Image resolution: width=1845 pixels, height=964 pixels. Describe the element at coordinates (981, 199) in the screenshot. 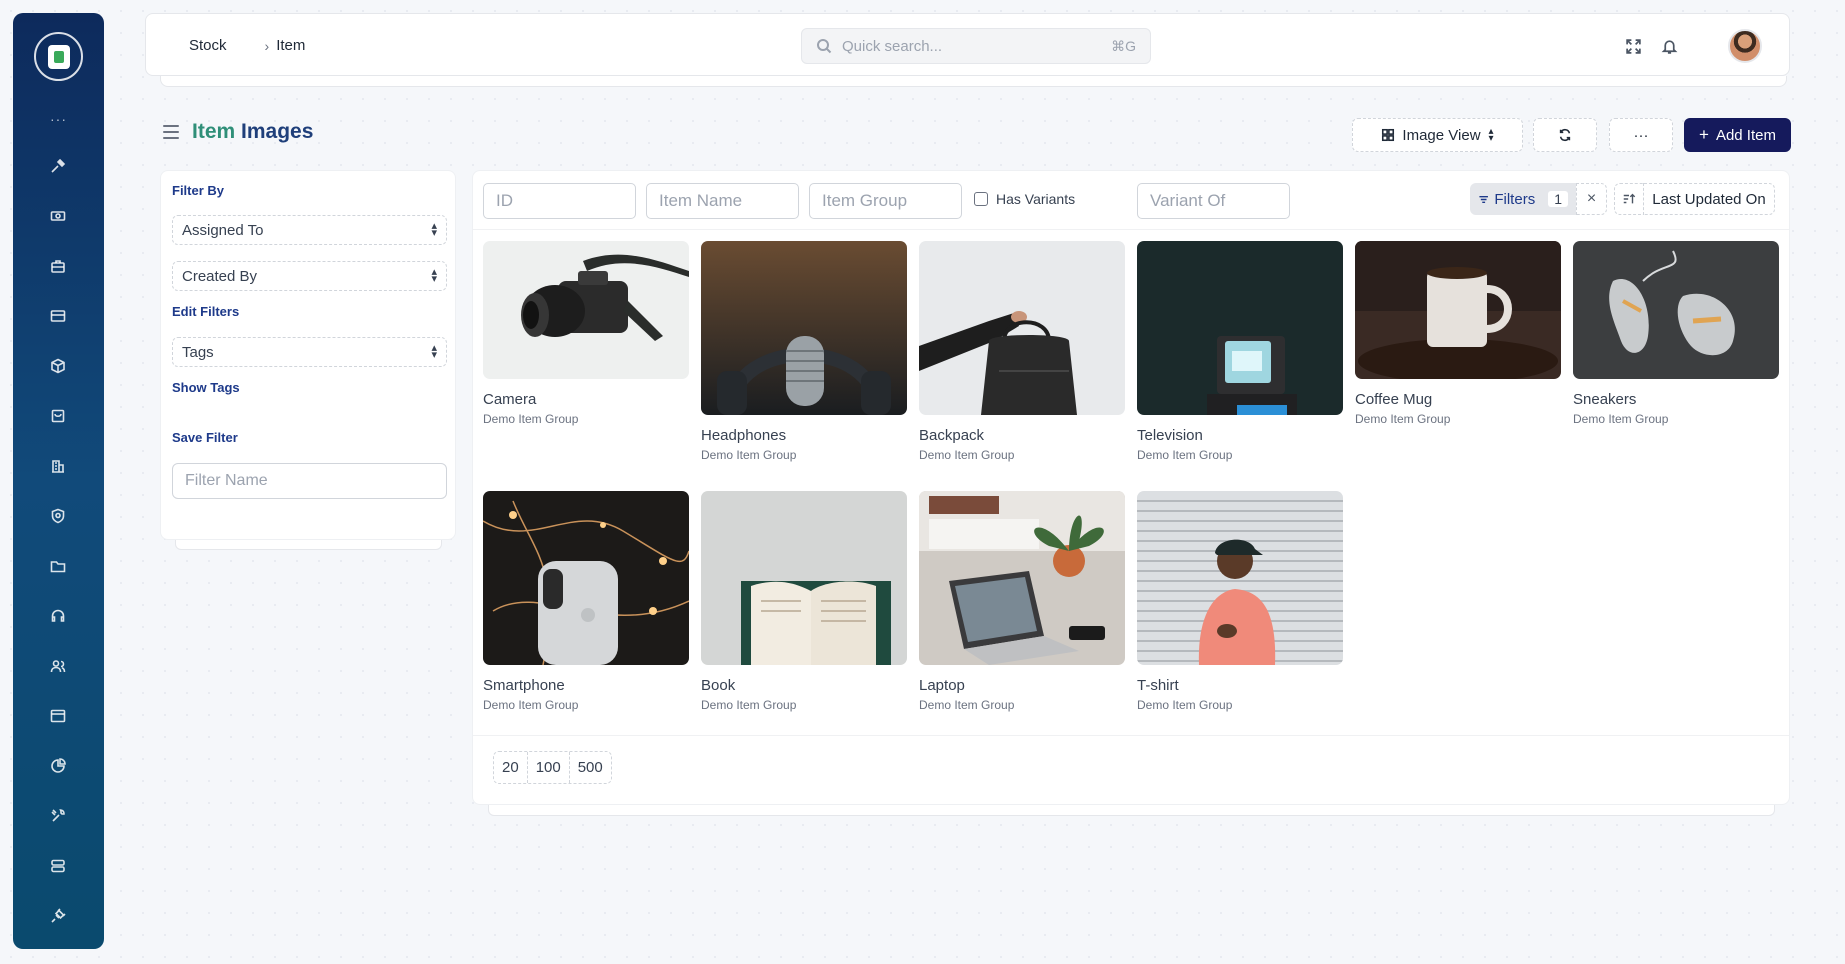

I see `checkbox-icon` at that location.